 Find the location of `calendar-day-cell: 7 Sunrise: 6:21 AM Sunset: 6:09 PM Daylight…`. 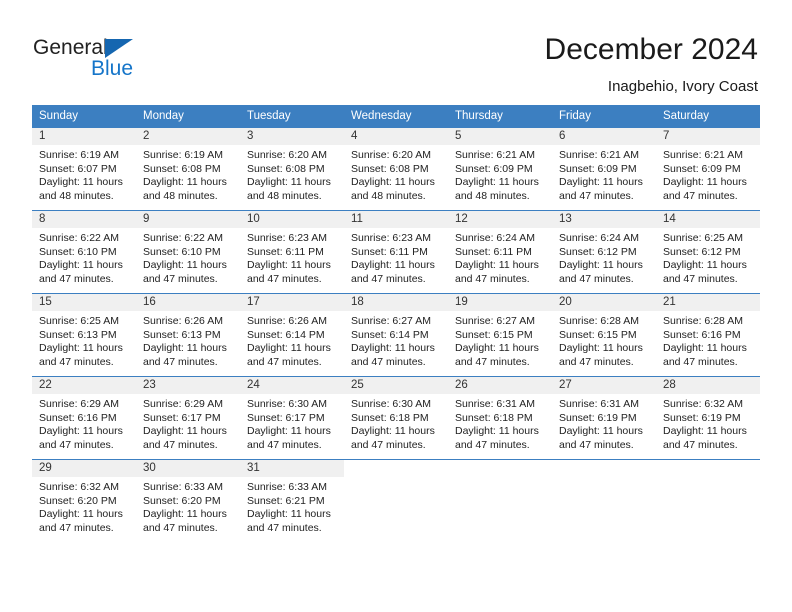

calendar-day-cell: 7 Sunrise: 6:21 AM Sunset: 6:09 PM Daylight… is located at coordinates (708, 169).